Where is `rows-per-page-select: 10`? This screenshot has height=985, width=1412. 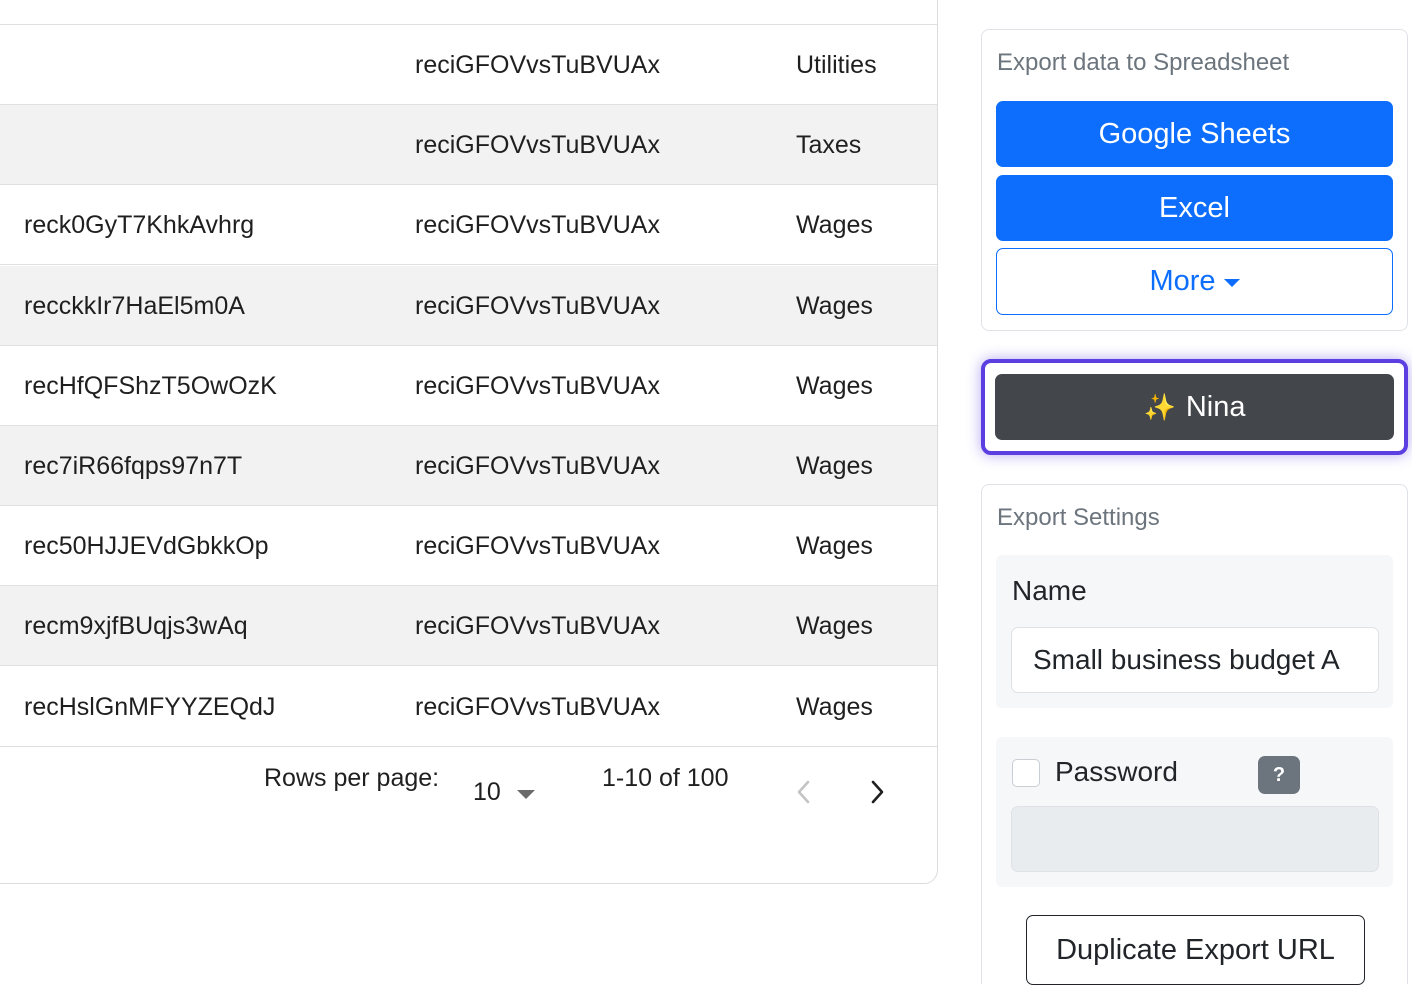
rows-per-page-select: 10 is located at coordinates (504, 792).